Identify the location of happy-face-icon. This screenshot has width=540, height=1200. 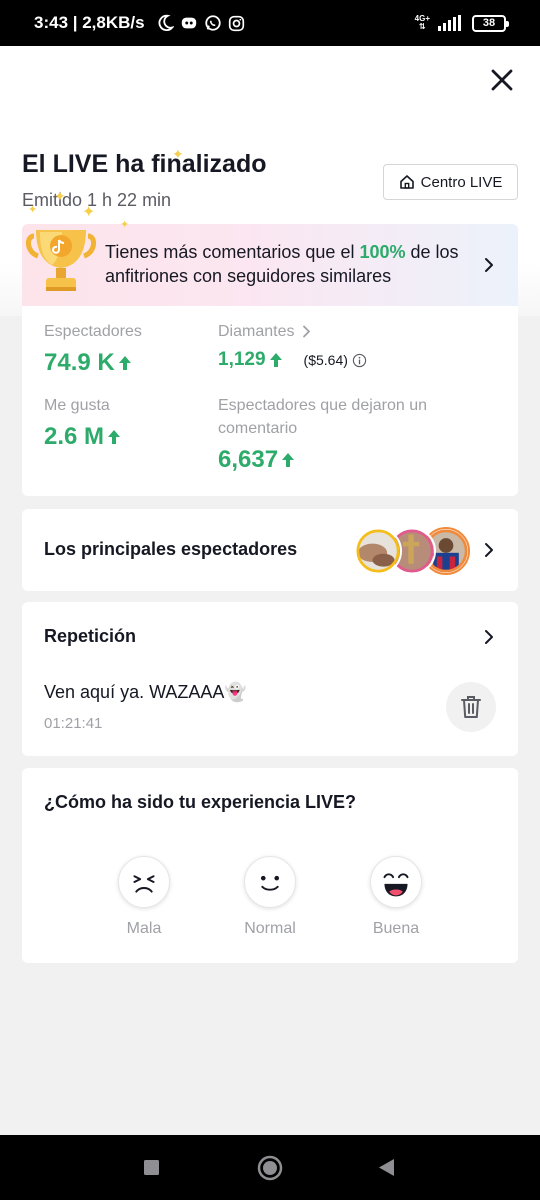
(396, 882).